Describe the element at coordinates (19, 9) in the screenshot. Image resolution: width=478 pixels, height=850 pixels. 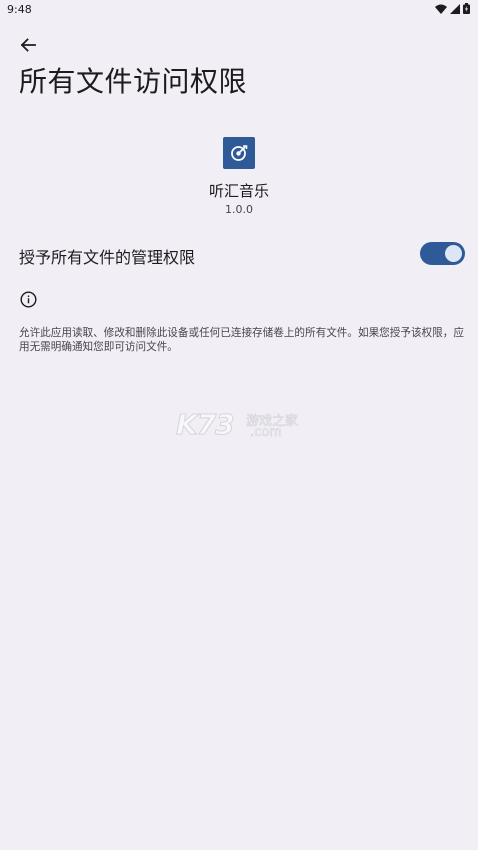
I see `status-time: 9:48` at that location.